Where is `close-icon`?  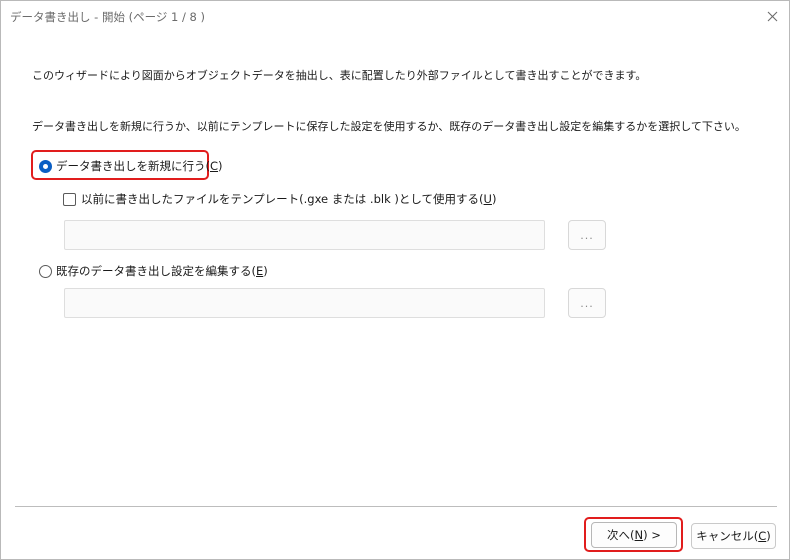
close-icon is located at coordinates (772, 16).